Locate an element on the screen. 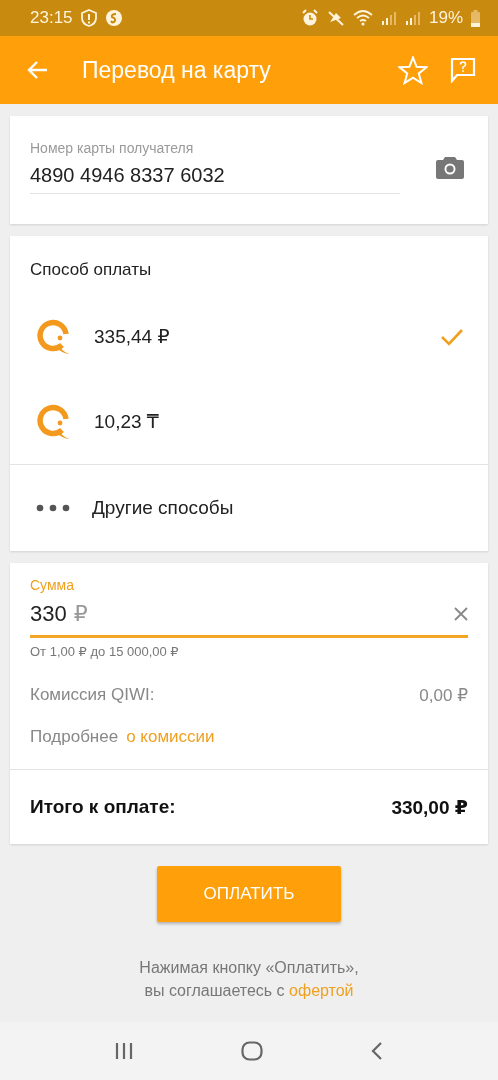 This screenshot has height=1080, width=498. total-value: 330,00 ₽ is located at coordinates (429, 807).